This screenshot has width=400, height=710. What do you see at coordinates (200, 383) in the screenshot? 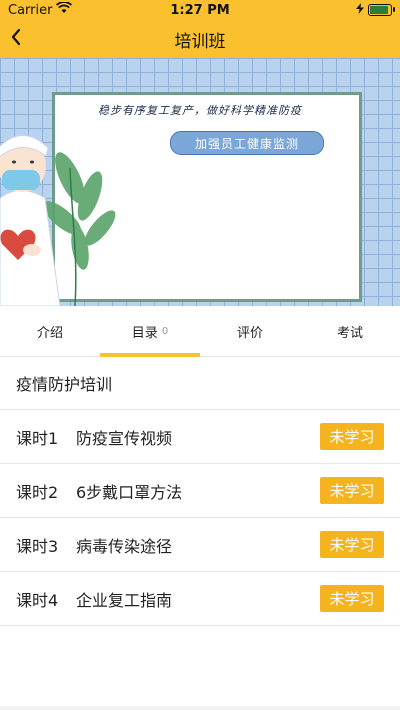
I see `course-title: 疫情防护培训` at bounding box center [200, 383].